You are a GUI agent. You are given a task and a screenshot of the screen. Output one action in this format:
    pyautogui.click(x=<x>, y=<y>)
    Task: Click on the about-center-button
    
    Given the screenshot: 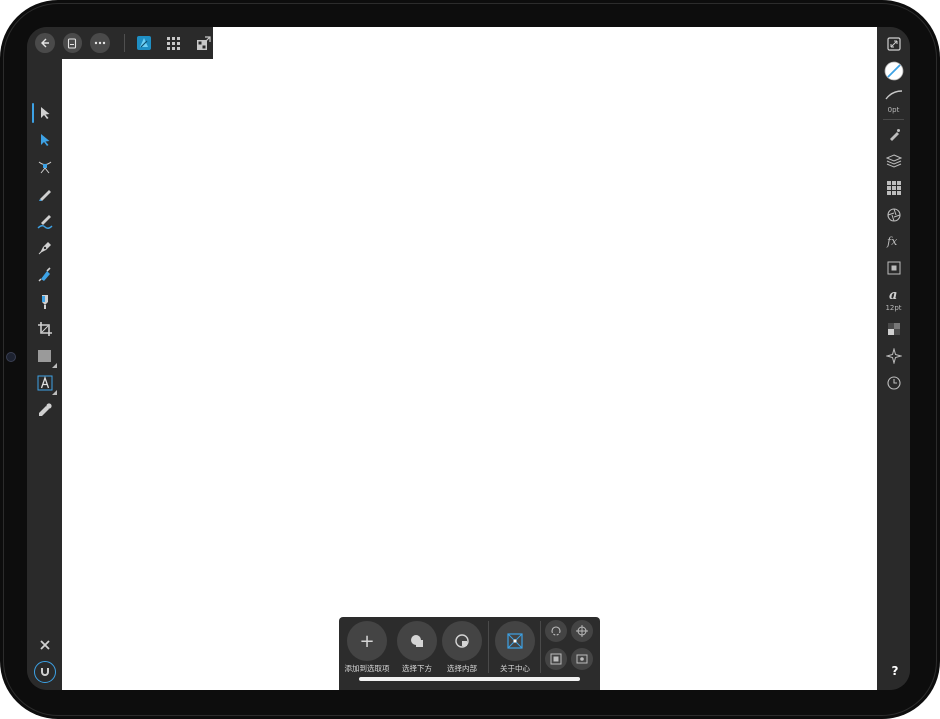 What is the action you would take?
    pyautogui.click(x=515, y=641)
    